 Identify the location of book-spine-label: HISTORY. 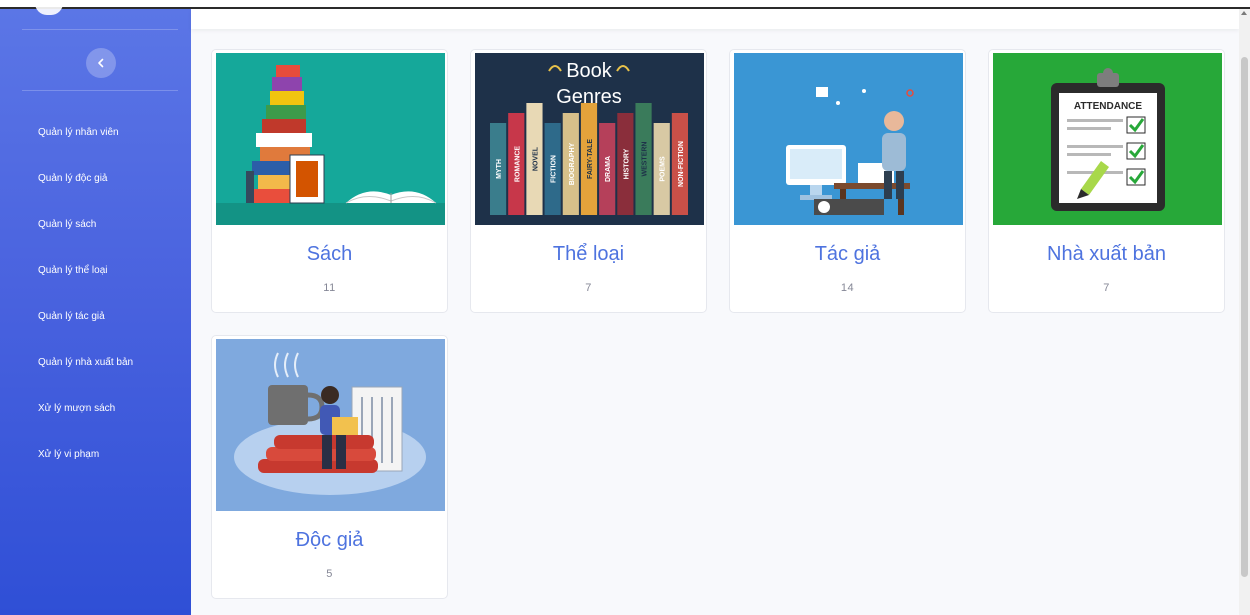
(626, 163).